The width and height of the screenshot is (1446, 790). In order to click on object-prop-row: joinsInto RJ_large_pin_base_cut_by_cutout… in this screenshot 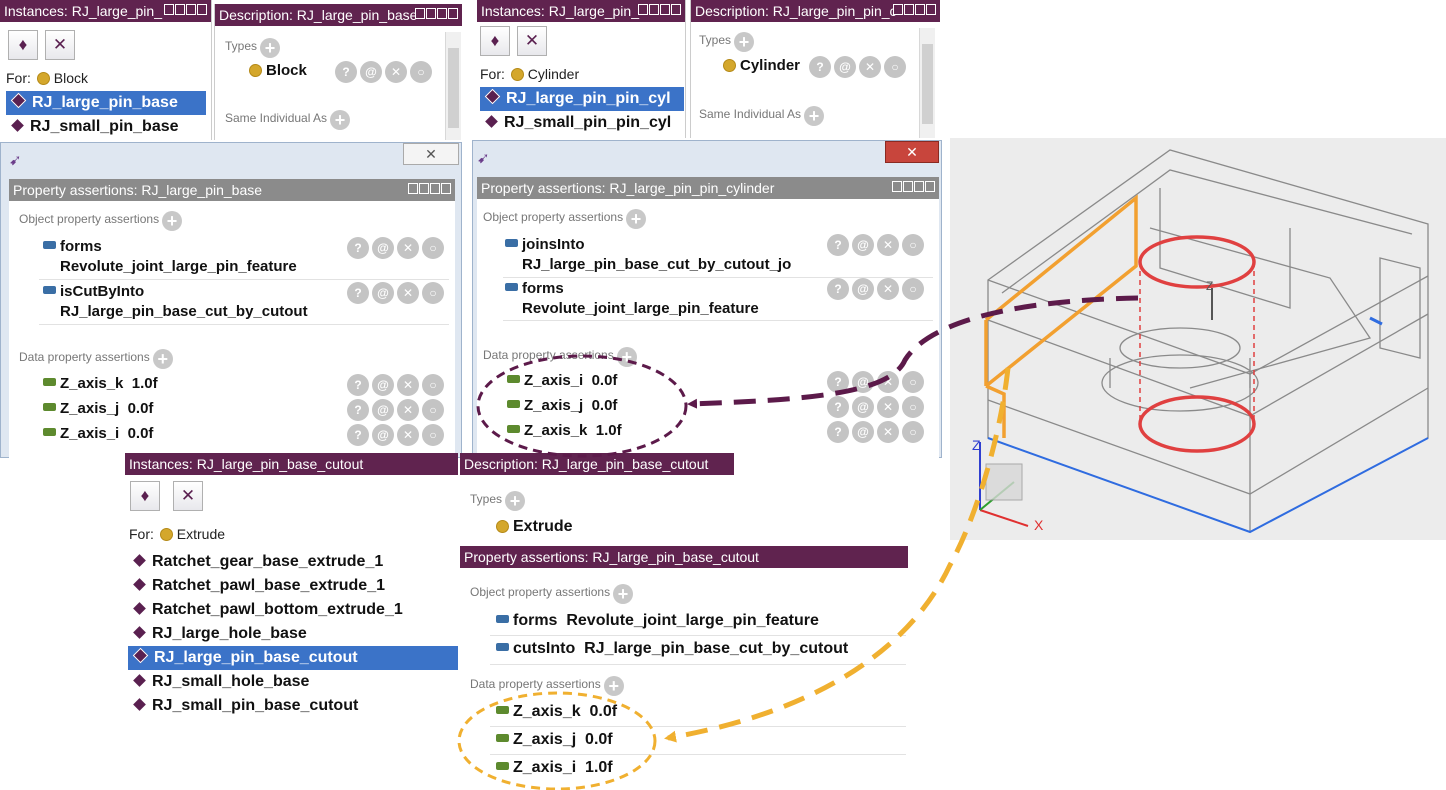, I will do `click(648, 255)`.